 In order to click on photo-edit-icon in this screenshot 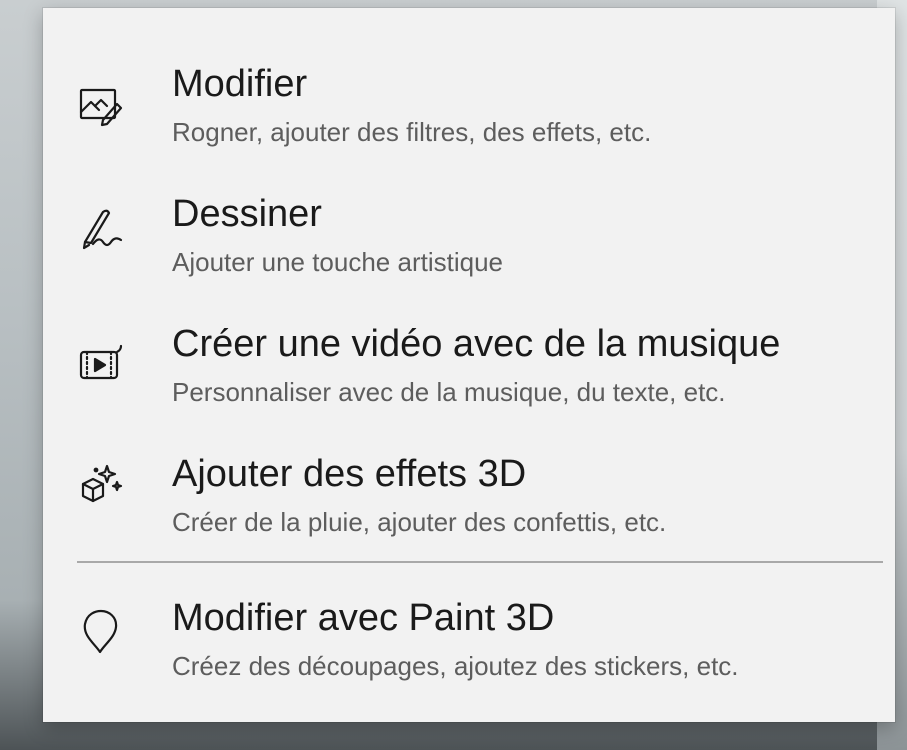, I will do `click(100, 105)`.